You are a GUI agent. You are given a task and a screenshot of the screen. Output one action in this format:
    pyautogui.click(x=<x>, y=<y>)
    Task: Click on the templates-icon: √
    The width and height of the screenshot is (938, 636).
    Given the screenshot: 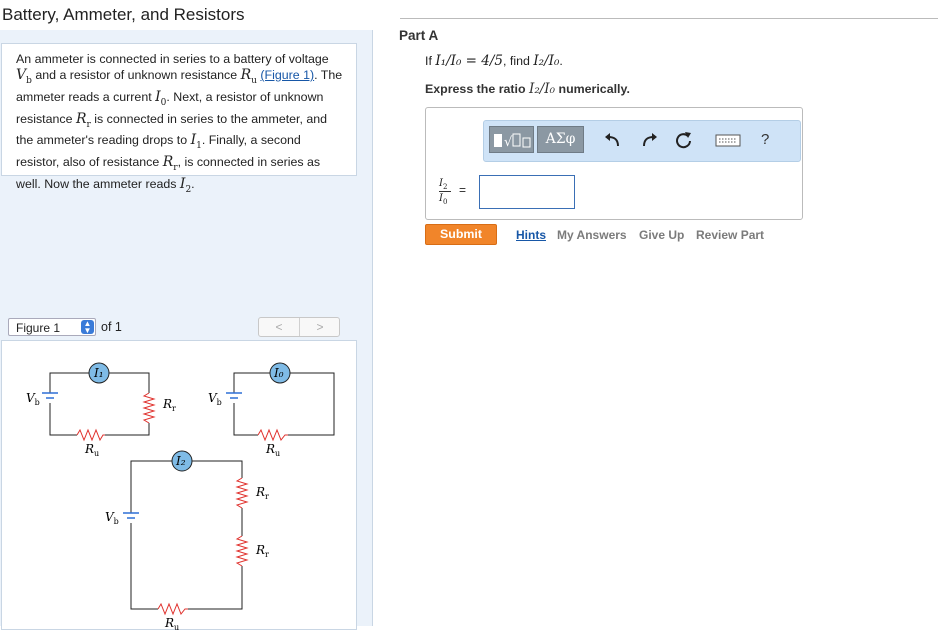 What is the action you would take?
    pyautogui.click(x=512, y=141)
    